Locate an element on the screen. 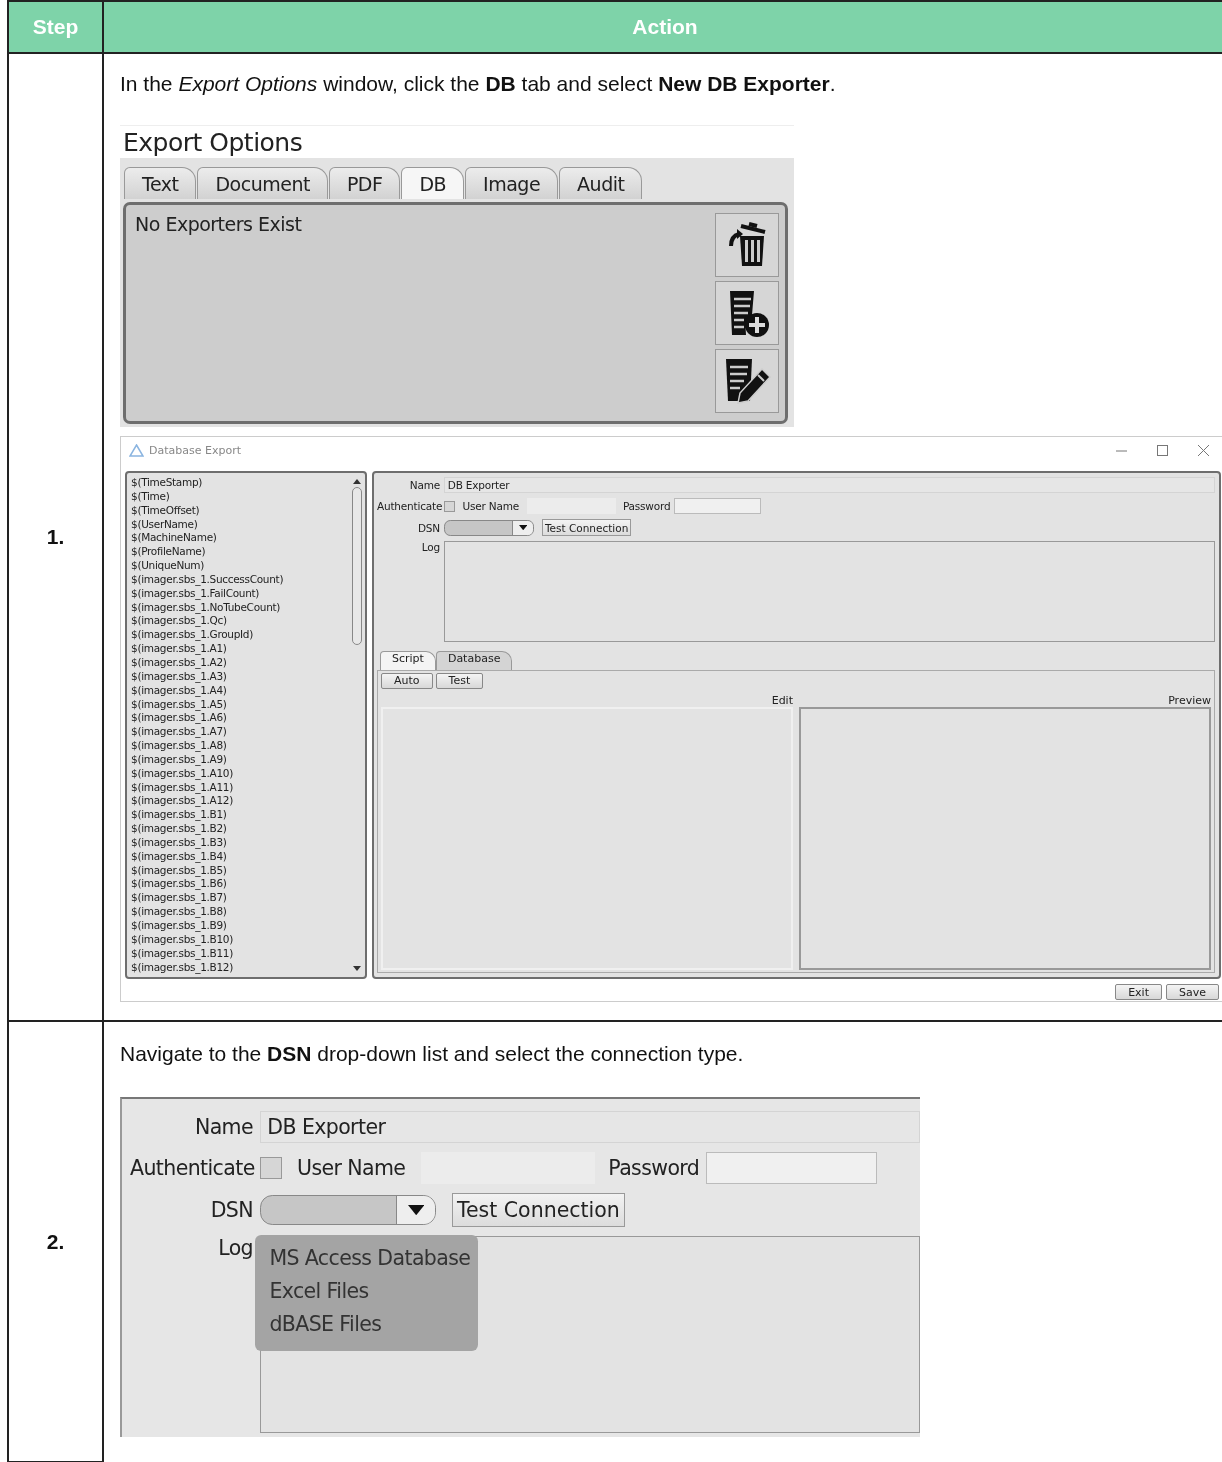 The height and width of the screenshot is (1462, 1222). list-item: $(imager.sbs_1.GroupId) is located at coordinates (241, 635).